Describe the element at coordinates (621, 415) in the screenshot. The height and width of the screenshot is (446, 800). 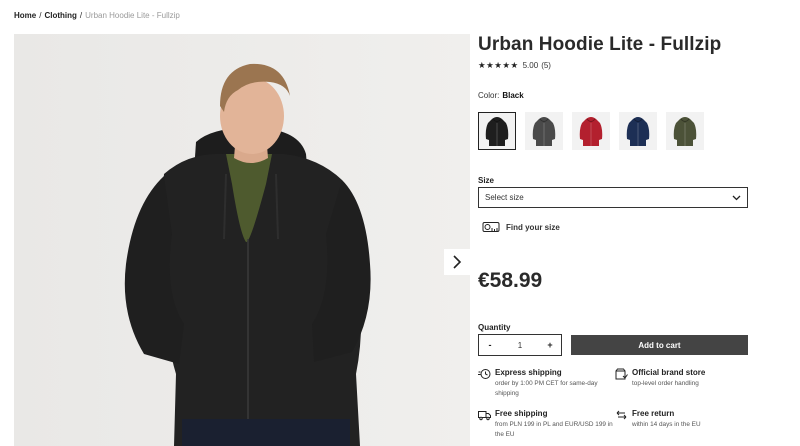
I see `return-arrows-icon` at that location.